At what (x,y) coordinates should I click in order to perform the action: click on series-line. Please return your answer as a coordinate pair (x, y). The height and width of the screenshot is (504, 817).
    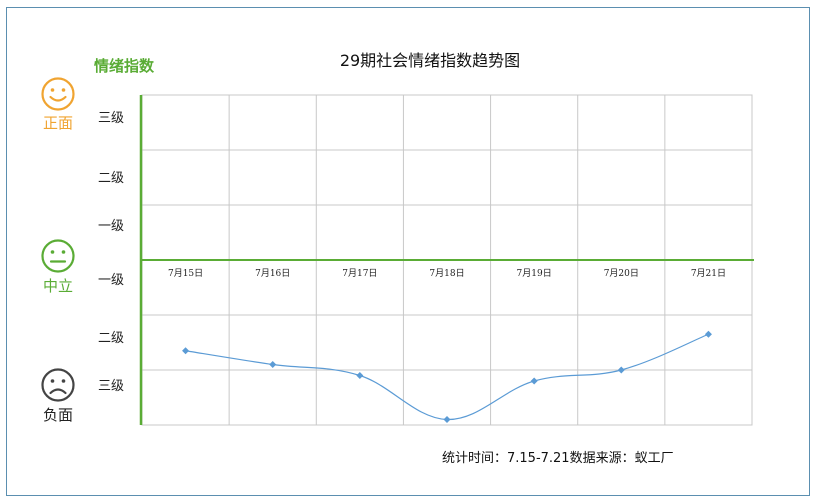
    Looking at the image, I should click on (447, 377).